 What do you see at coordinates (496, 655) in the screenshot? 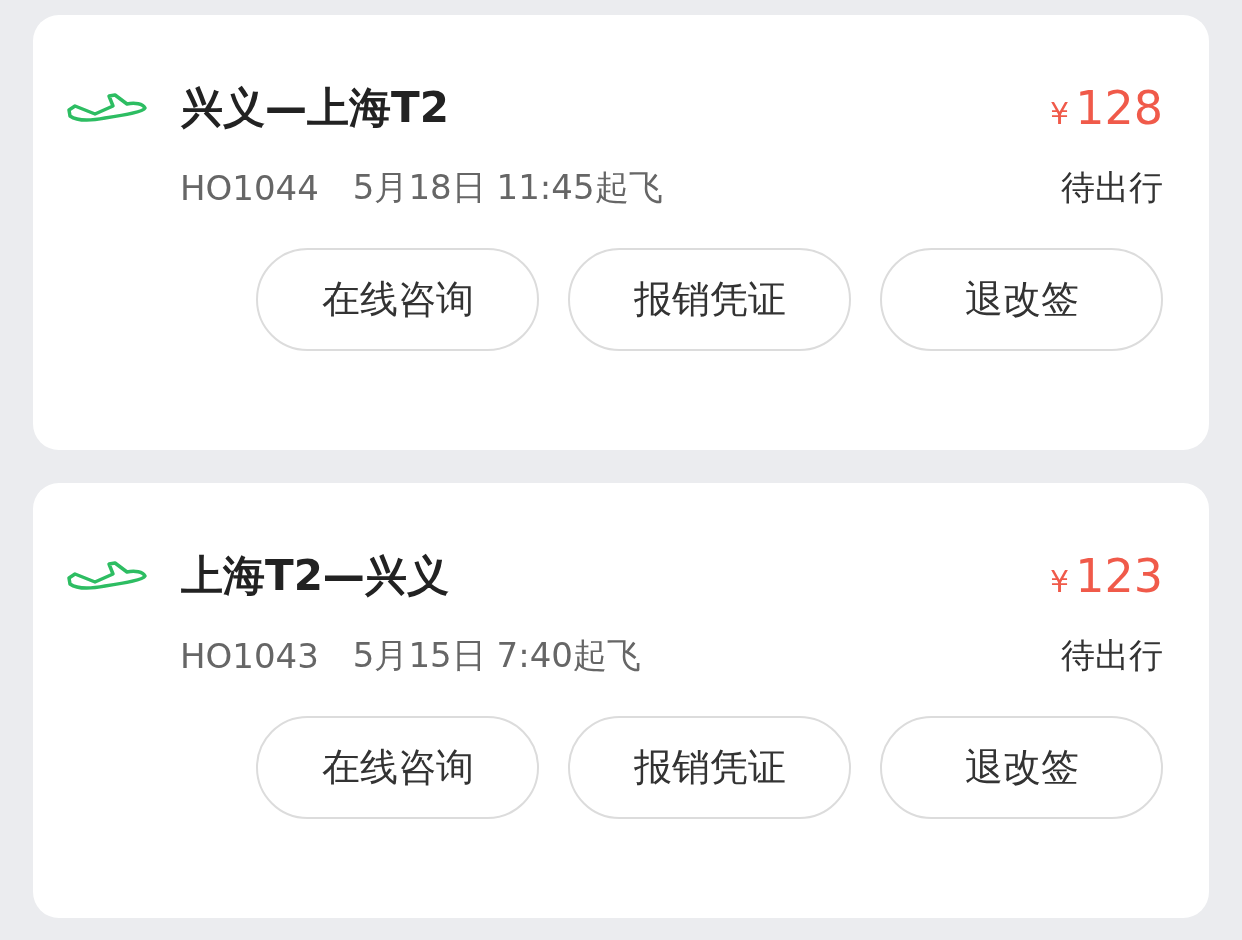
I see `departure-time: 5月15日 7:40起飞` at bounding box center [496, 655].